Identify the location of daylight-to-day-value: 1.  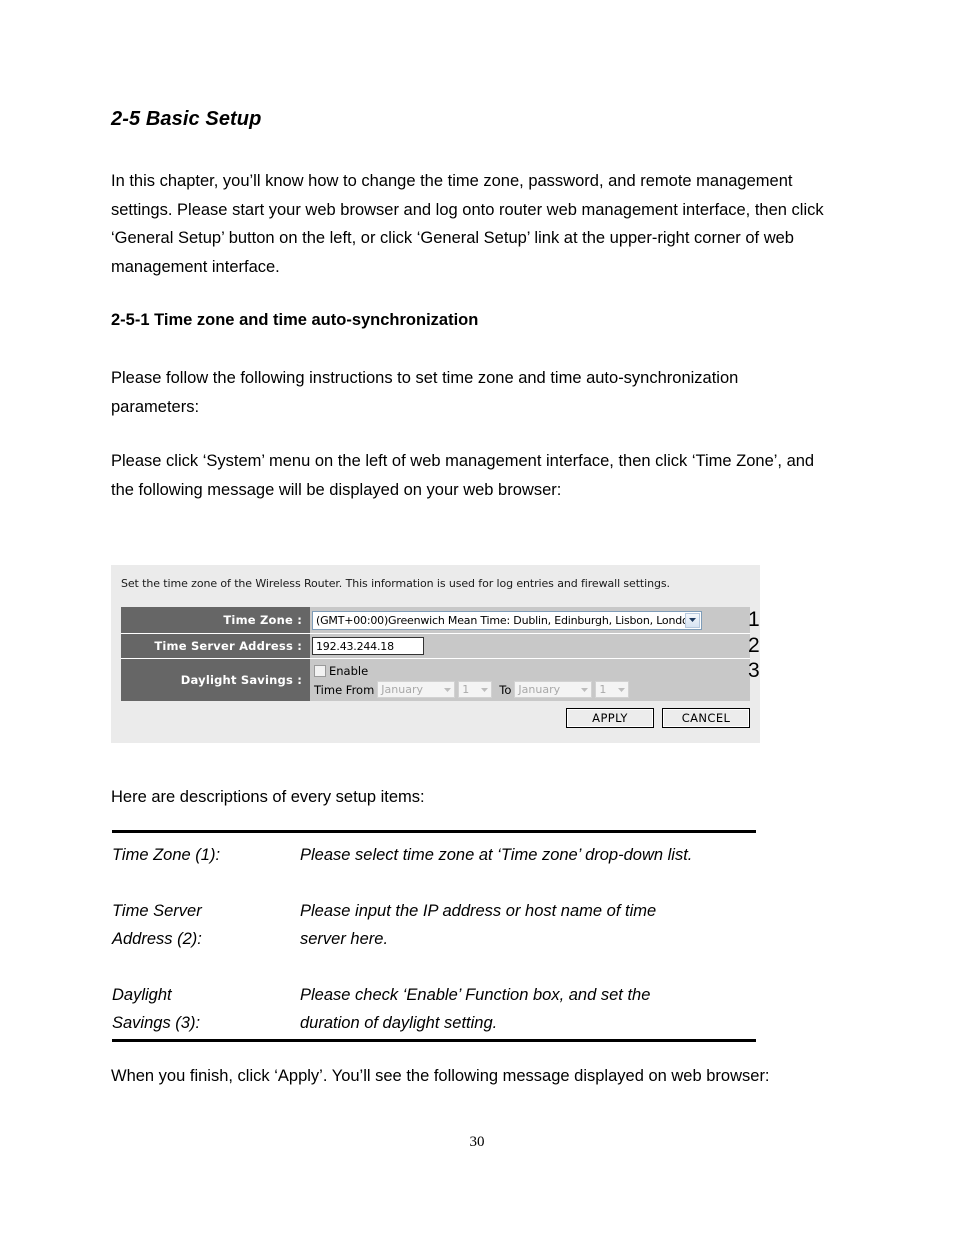
(603, 689).